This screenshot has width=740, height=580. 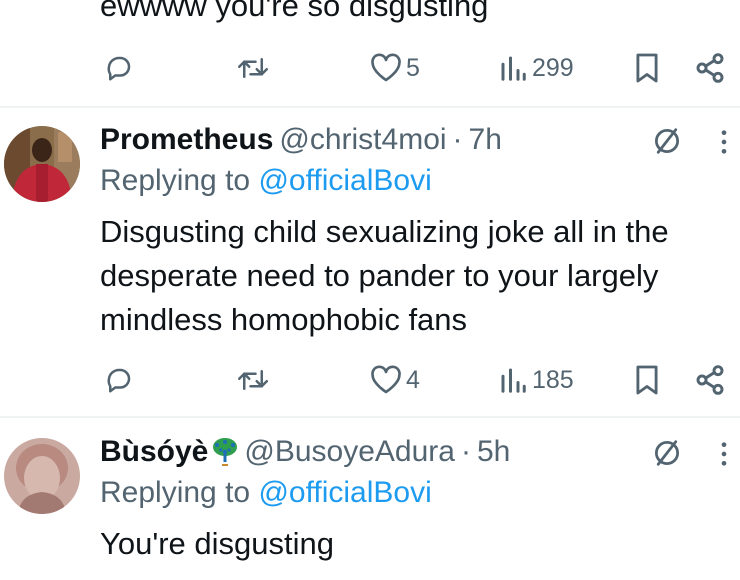 I want to click on like-count: 5, so click(x=413, y=67).